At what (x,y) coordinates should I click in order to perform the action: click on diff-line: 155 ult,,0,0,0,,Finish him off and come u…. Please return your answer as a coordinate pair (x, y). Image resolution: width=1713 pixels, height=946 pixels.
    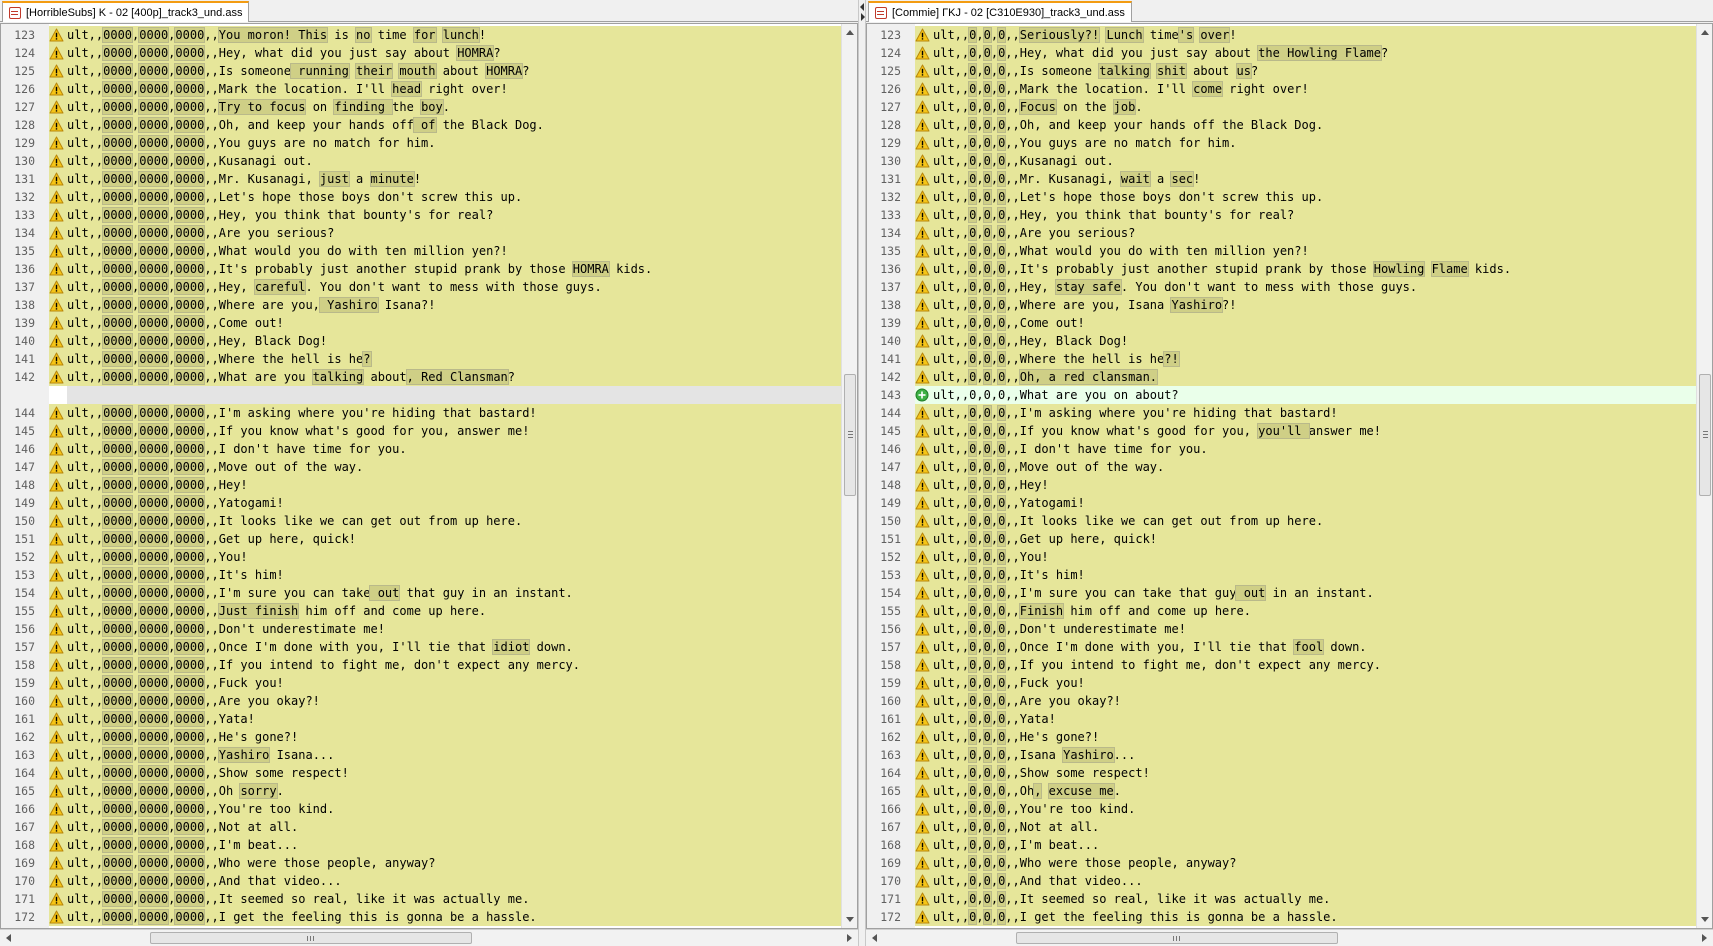
    Looking at the image, I should click on (1281, 611).